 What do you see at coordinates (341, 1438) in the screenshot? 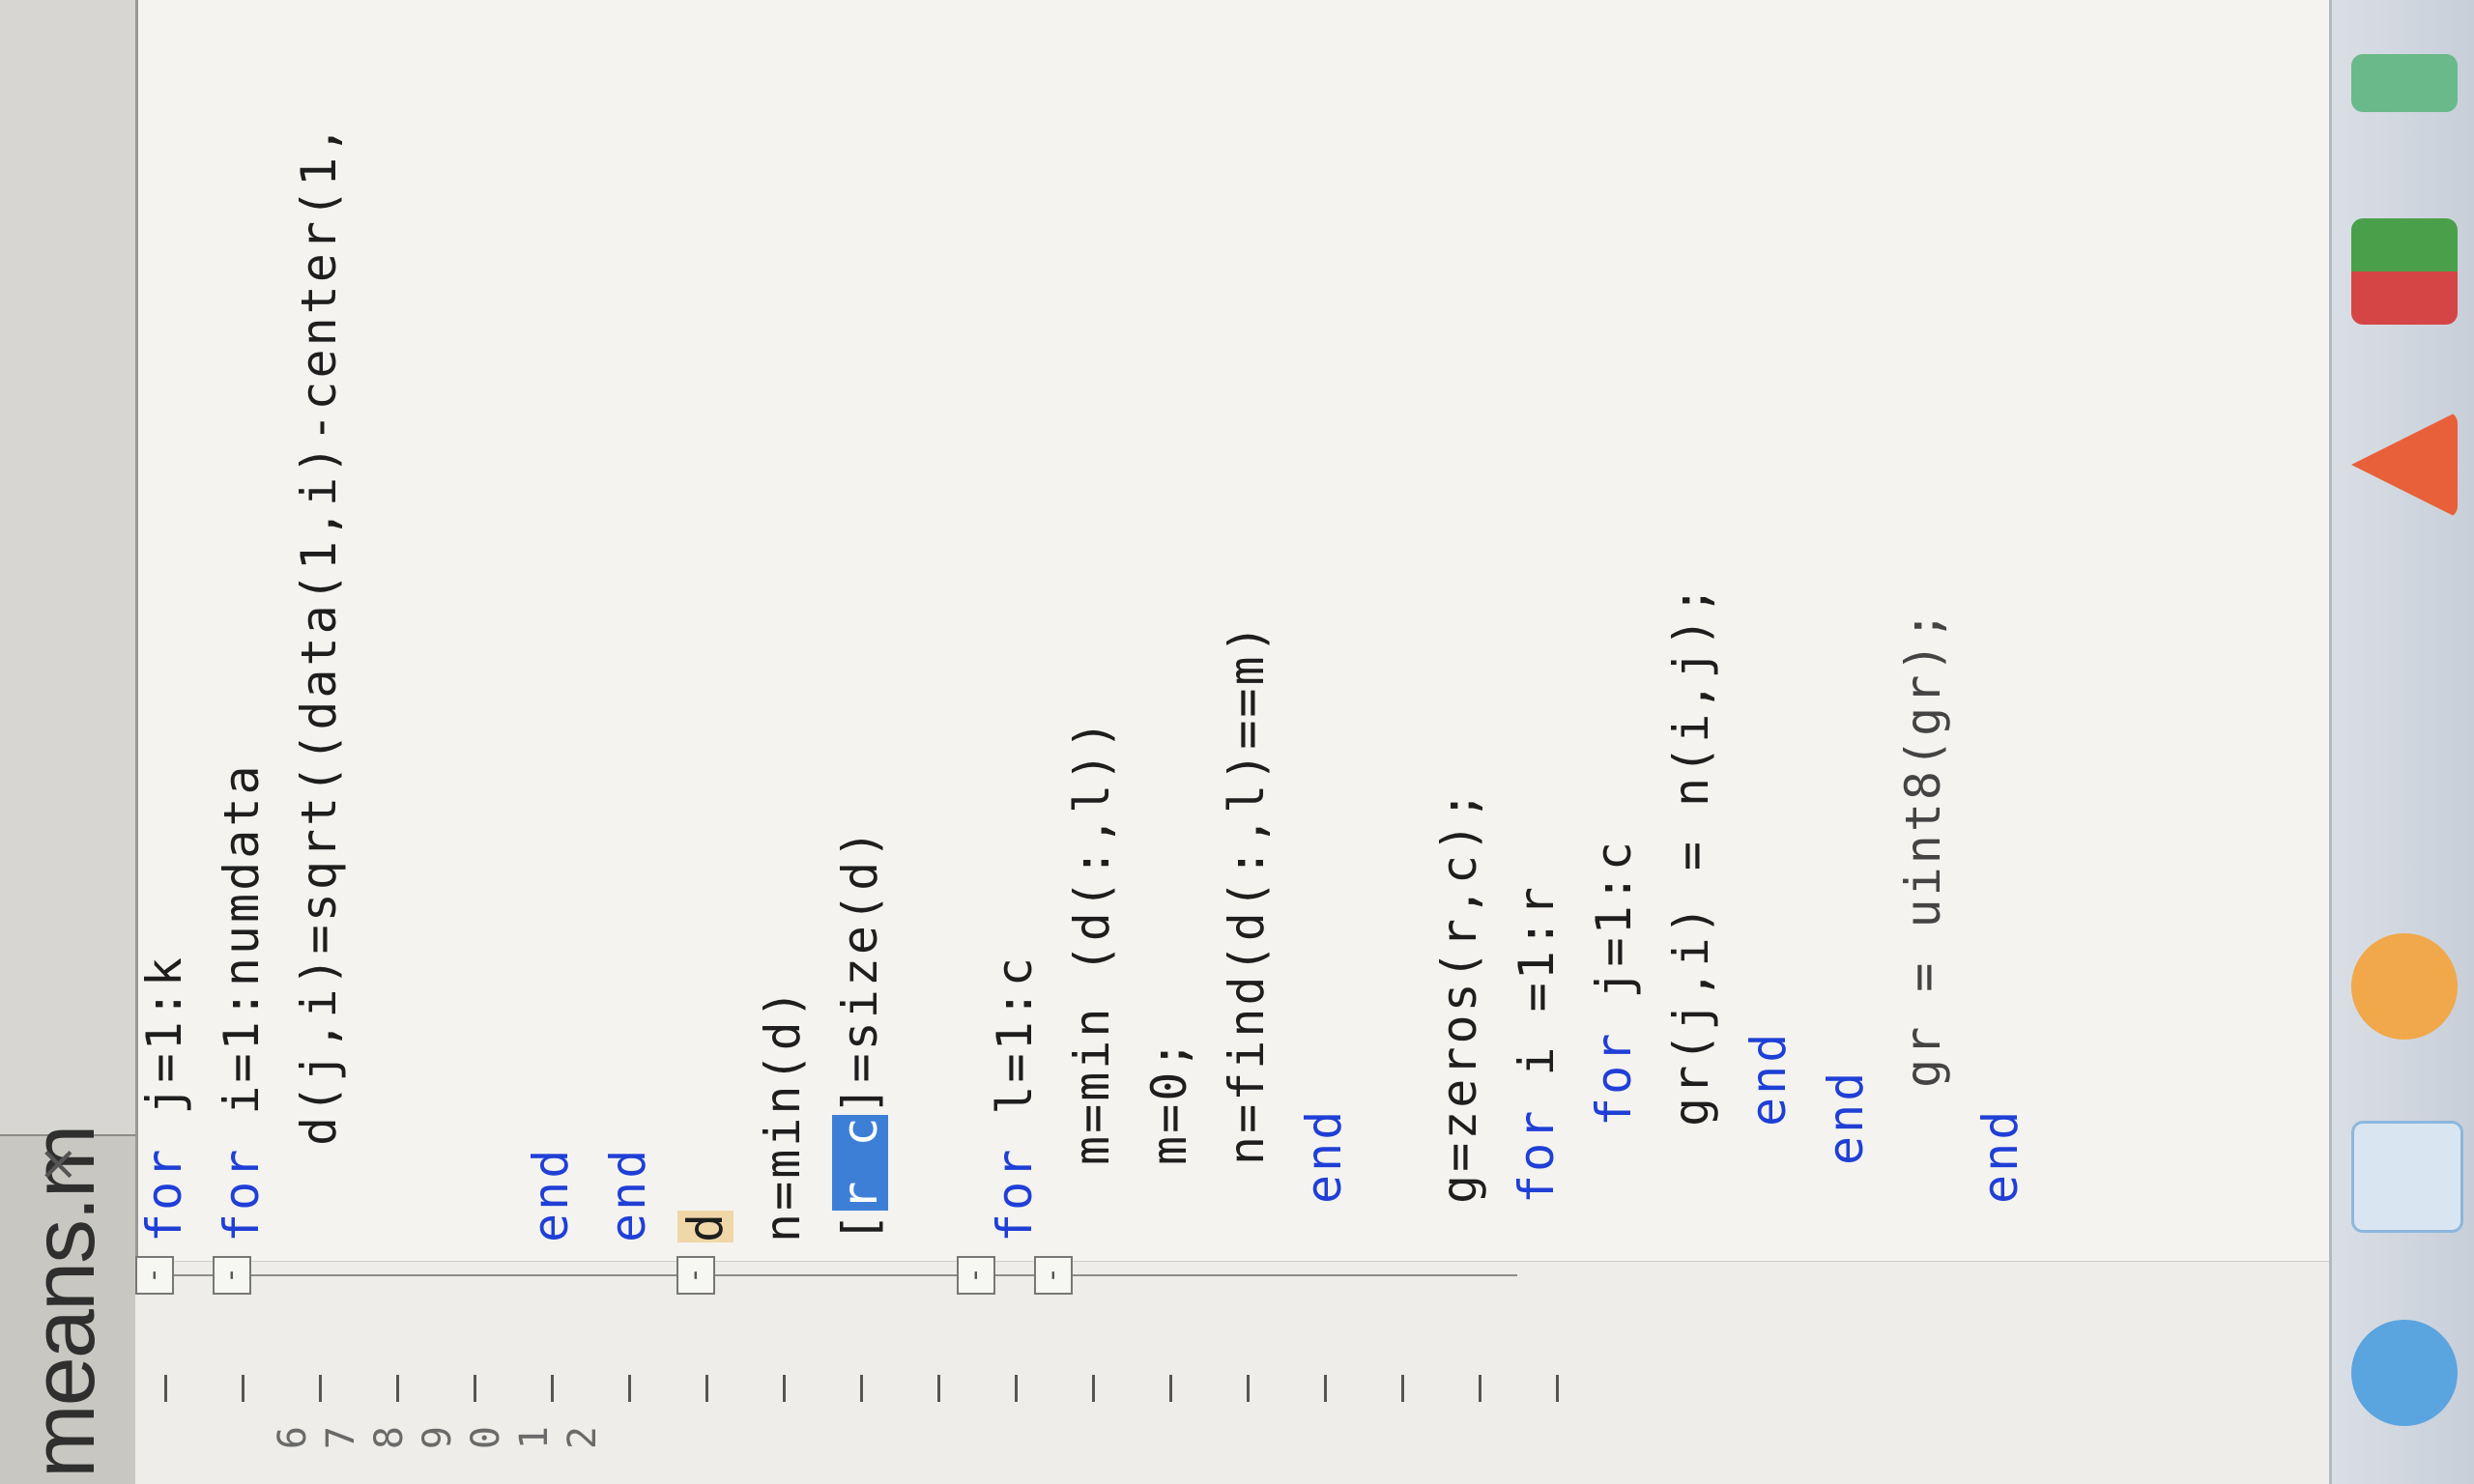
I see `line-number: 7` at bounding box center [341, 1438].